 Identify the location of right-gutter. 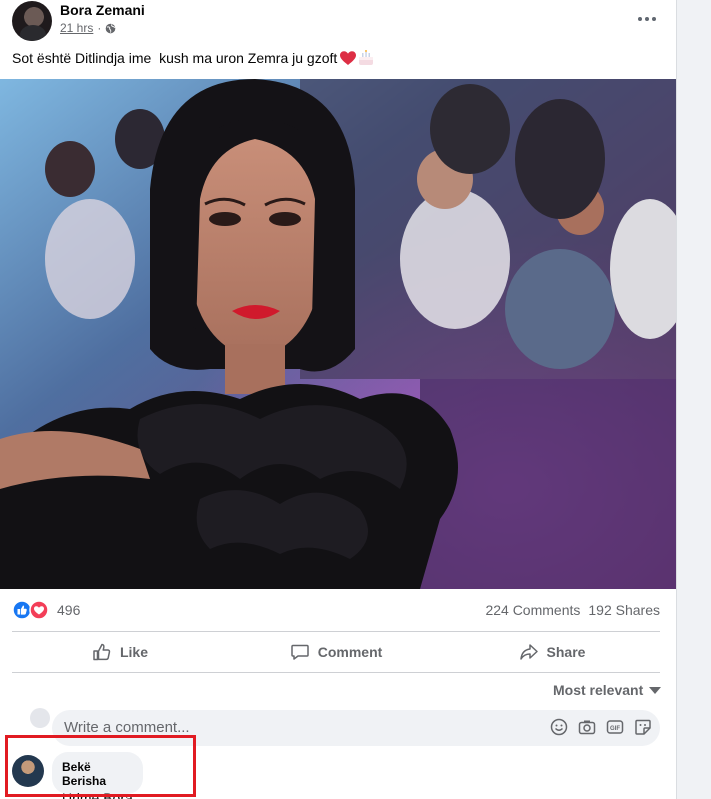
(693, 399).